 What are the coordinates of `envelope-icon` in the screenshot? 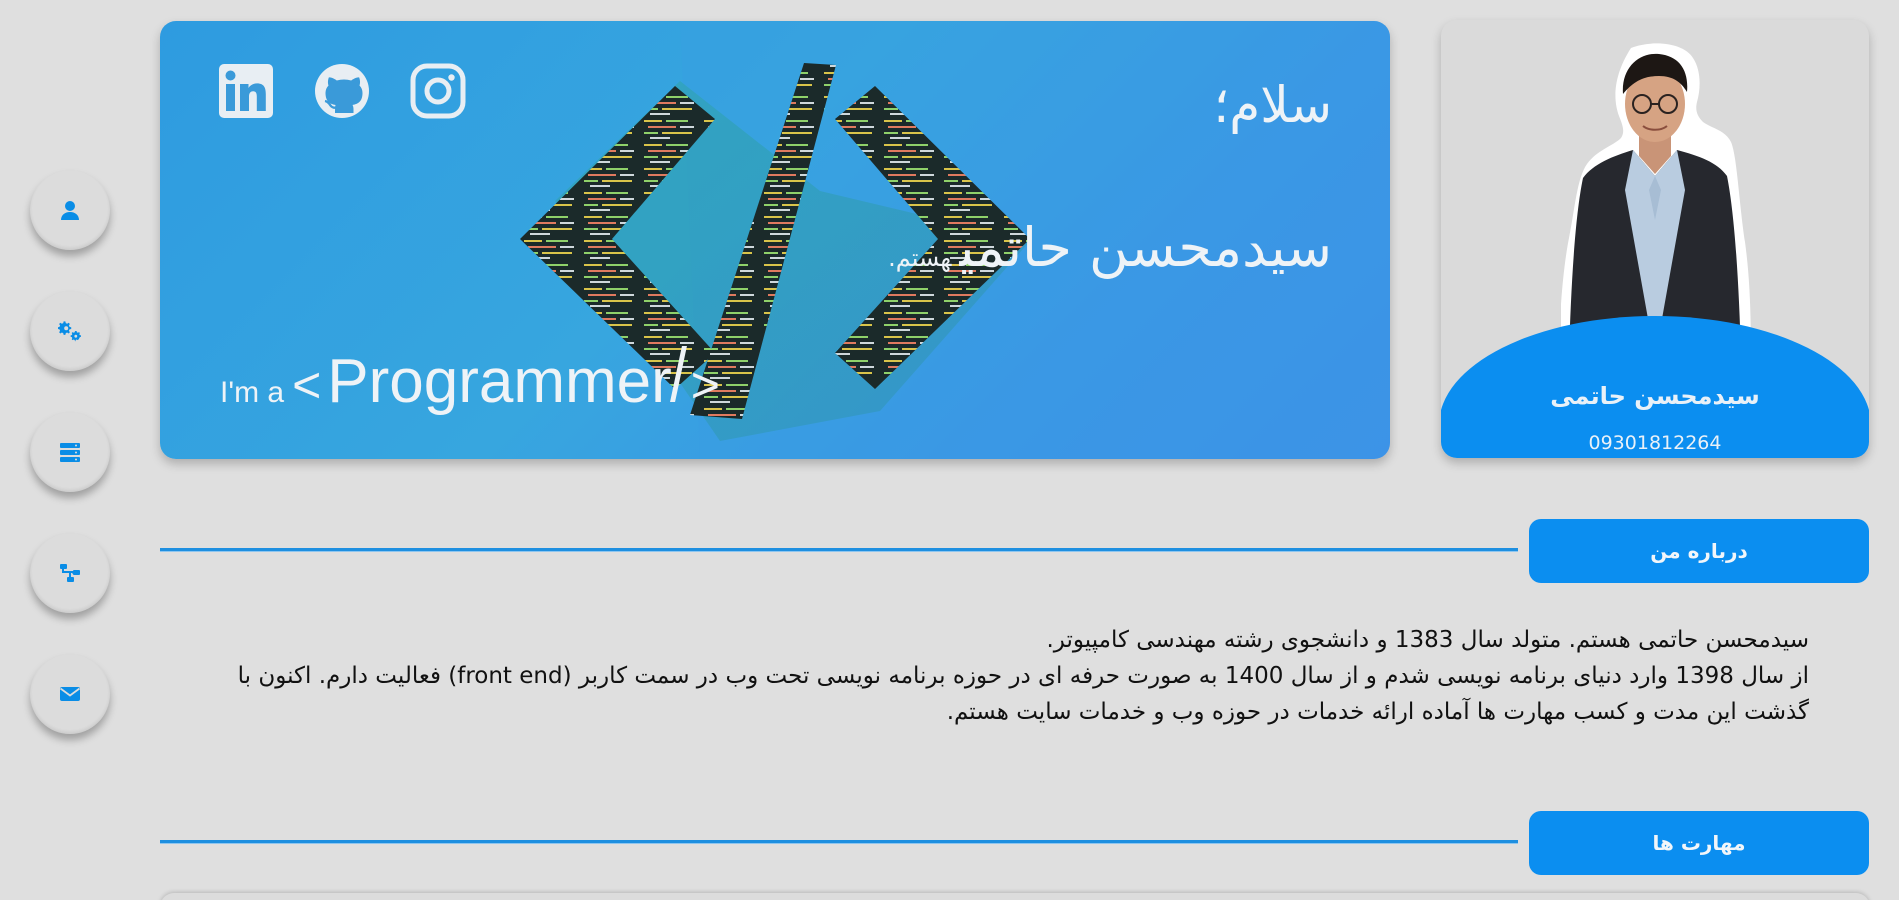 It's located at (70, 694).